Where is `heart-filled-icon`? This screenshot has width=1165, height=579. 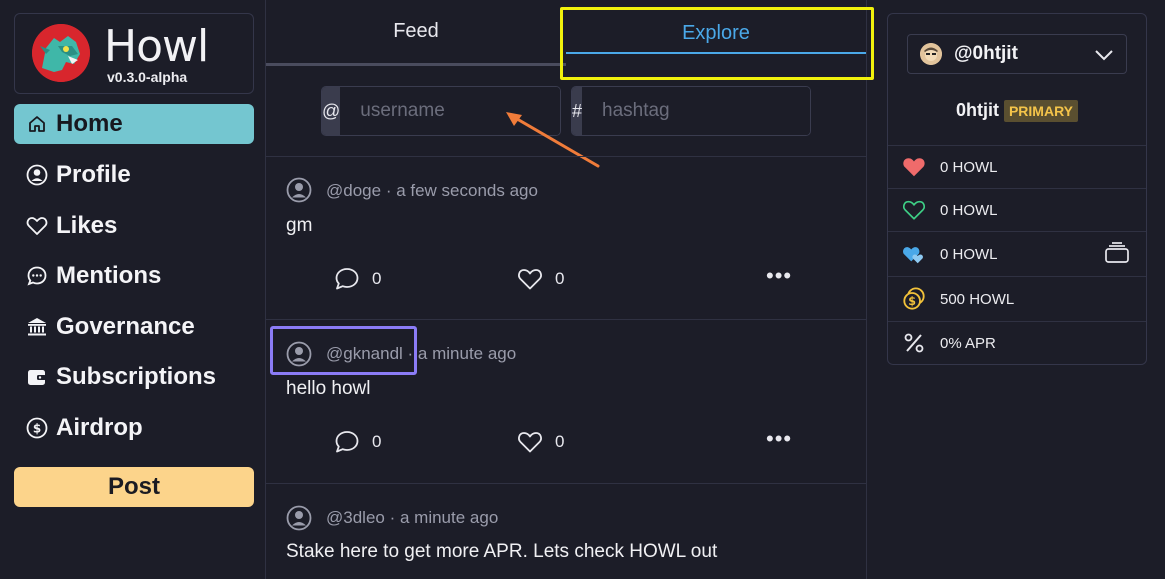 heart-filled-icon is located at coordinates (914, 167).